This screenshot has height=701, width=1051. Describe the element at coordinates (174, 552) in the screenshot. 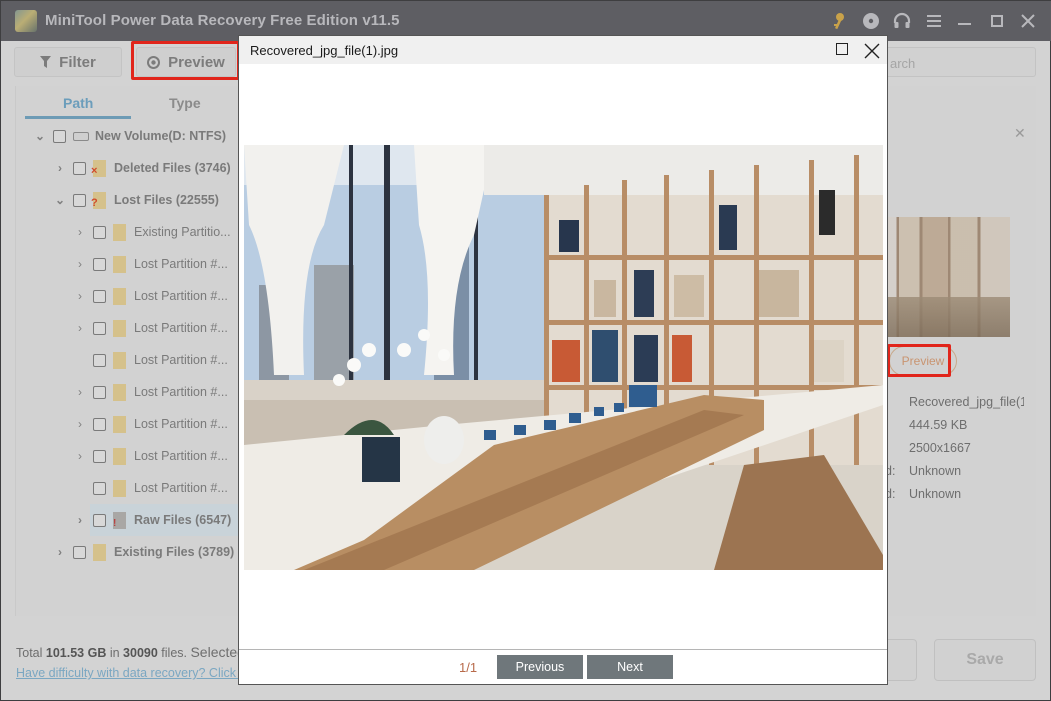

I see `tree-item-label: Existing Files (3789)` at that location.